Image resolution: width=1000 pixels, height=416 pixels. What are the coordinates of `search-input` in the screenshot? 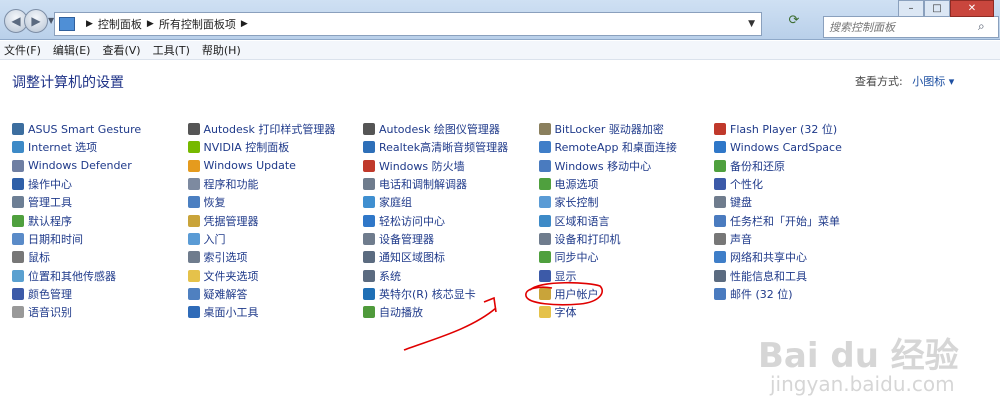 It's located at (911, 27).